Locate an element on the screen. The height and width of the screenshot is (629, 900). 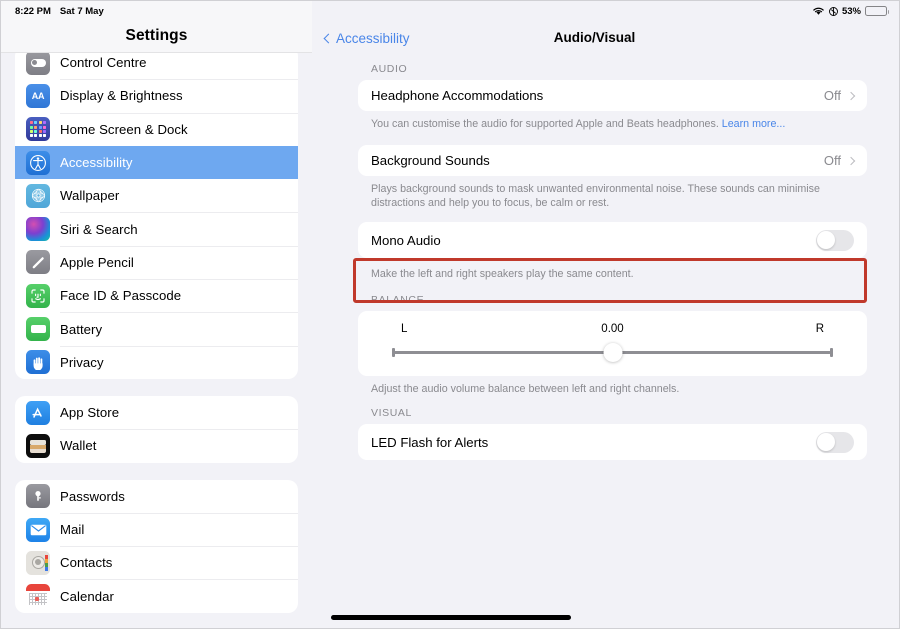
status-bar-right: 53% is located at coordinates (850, 11).